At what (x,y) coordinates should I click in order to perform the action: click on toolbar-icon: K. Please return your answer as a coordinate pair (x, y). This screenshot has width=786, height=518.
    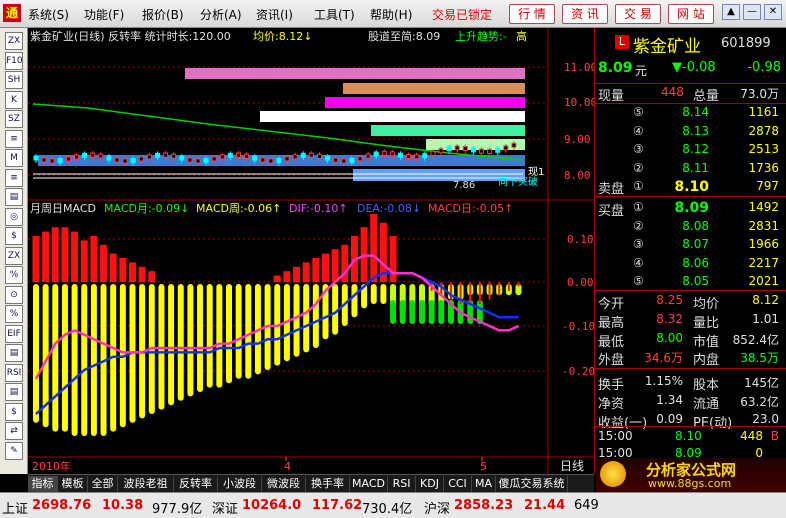
    Looking at the image, I should click on (14, 99).